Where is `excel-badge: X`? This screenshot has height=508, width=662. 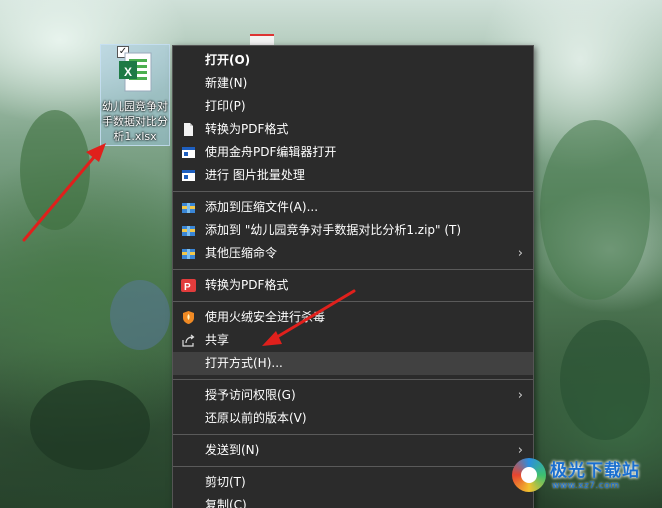 excel-badge: X is located at coordinates (128, 72).